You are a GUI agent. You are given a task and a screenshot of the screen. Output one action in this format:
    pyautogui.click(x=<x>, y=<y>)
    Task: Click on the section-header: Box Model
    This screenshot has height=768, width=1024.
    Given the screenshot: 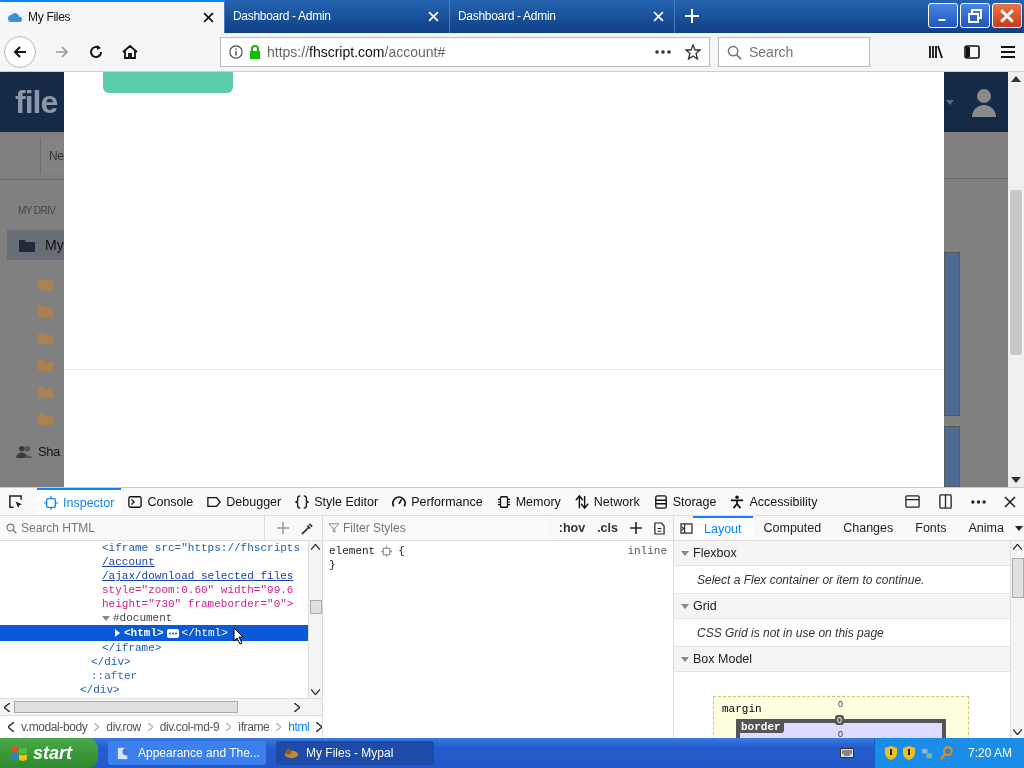 What is the action you would take?
    pyautogui.click(x=842, y=659)
    